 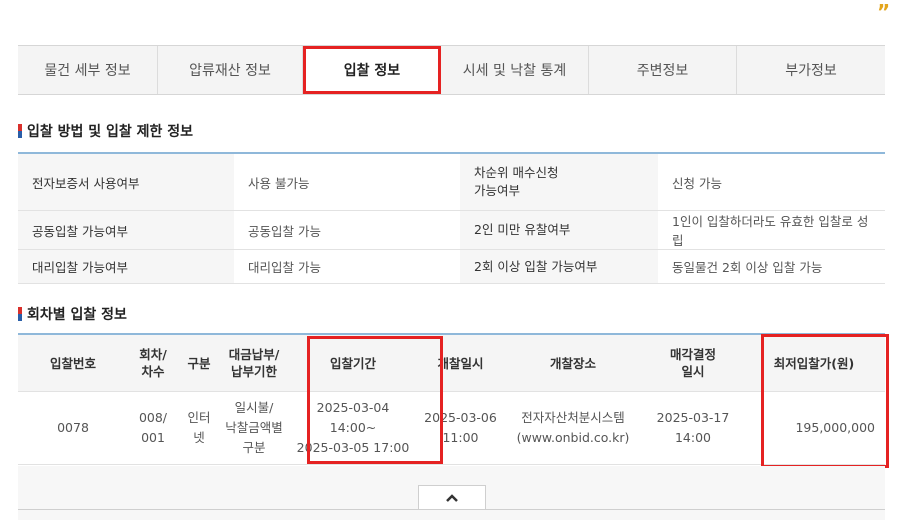 I want to click on row-label: 전자보증서 사용여부, so click(x=126, y=181).